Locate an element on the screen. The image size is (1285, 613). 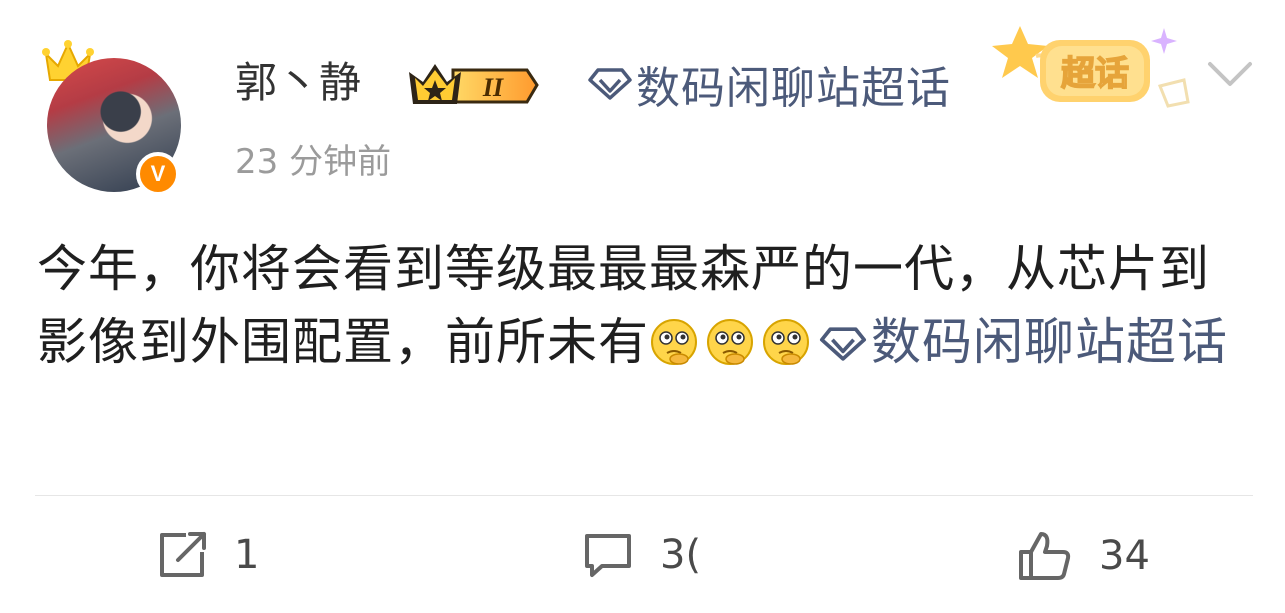
verified-badge: V is located at coordinates (158, 174).